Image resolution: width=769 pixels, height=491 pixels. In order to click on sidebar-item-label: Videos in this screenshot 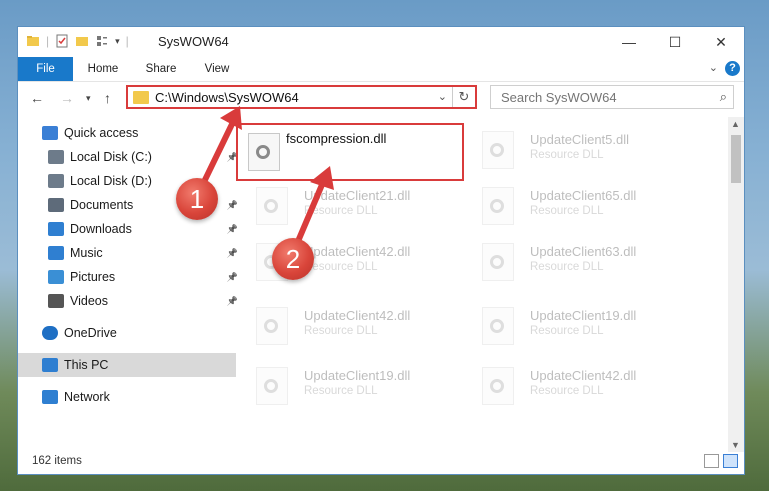, I will do `click(89, 301)`.